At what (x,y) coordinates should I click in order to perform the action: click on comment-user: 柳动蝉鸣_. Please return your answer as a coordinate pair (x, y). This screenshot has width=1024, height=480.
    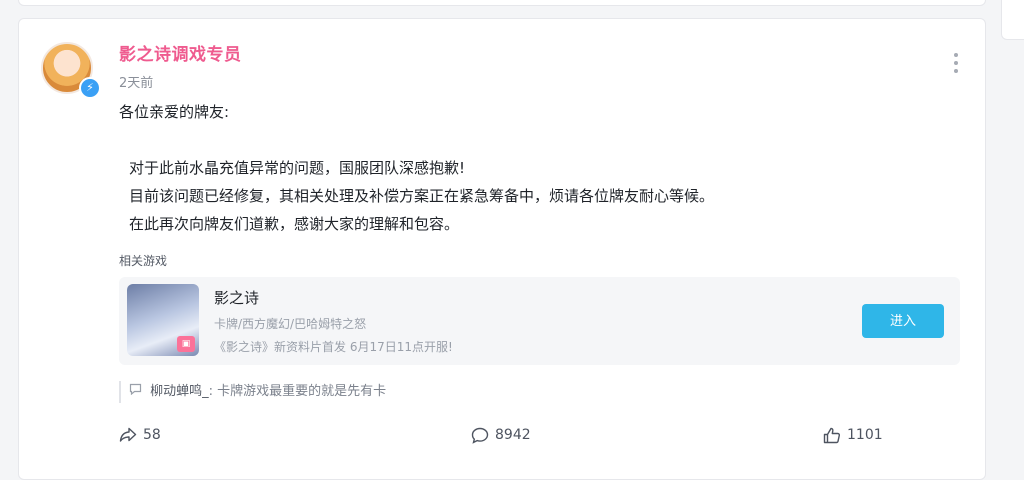
    Looking at the image, I should click on (179, 391).